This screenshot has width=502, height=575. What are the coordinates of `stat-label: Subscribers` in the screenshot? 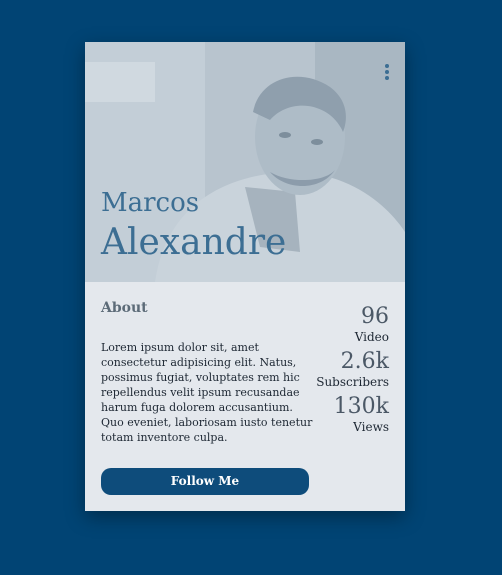 It's located at (352, 382).